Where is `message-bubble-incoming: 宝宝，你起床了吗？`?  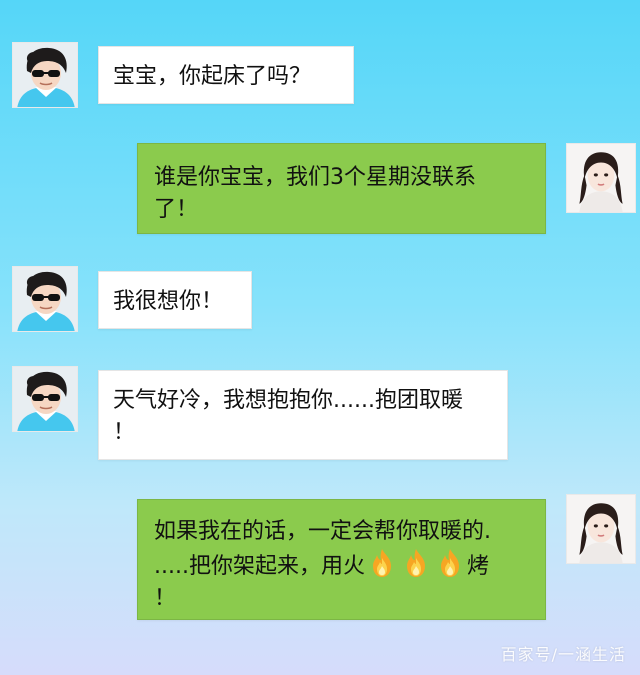 message-bubble-incoming: 宝宝，你起床了吗？ is located at coordinates (226, 75).